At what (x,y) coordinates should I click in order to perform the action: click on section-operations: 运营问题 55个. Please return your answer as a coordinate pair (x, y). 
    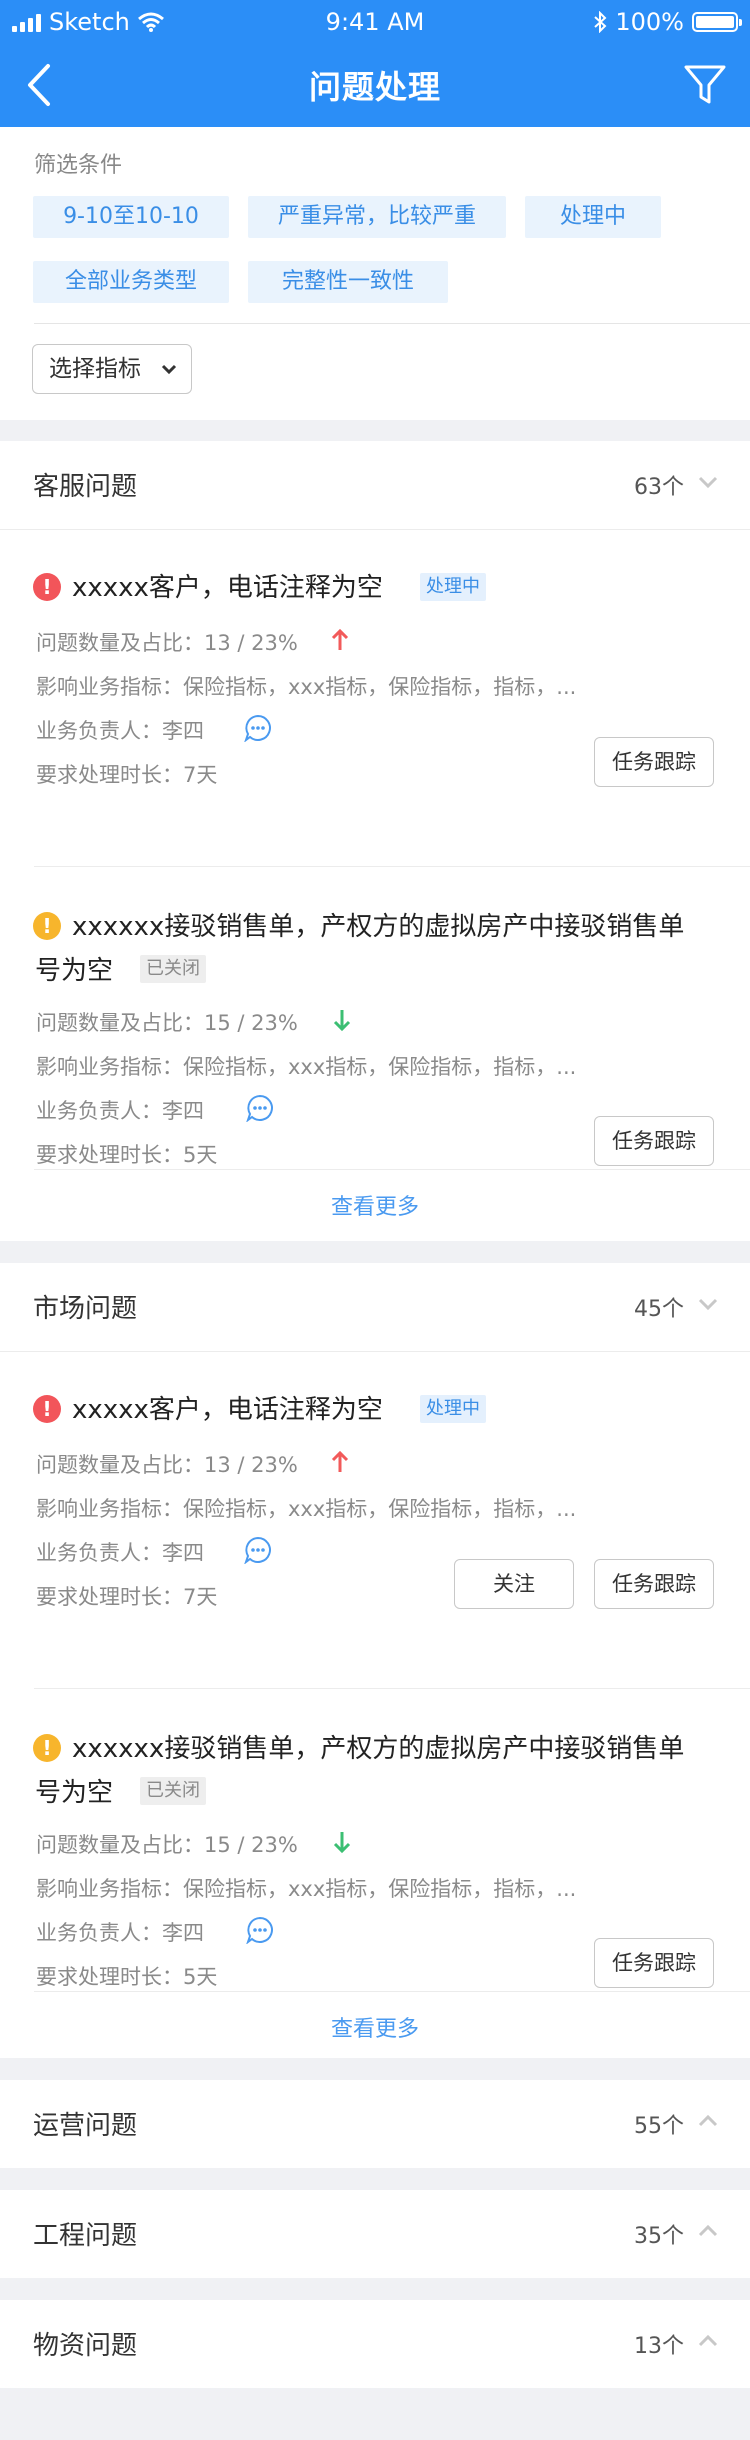
    Looking at the image, I should click on (375, 2124).